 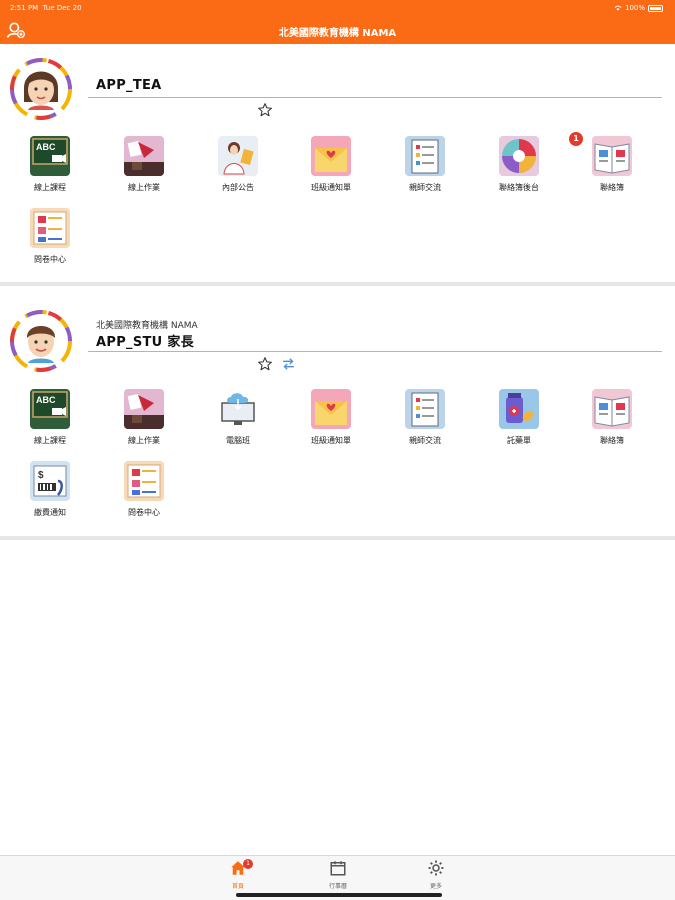 I want to click on tab-home: 1 首頁, so click(x=238, y=877).